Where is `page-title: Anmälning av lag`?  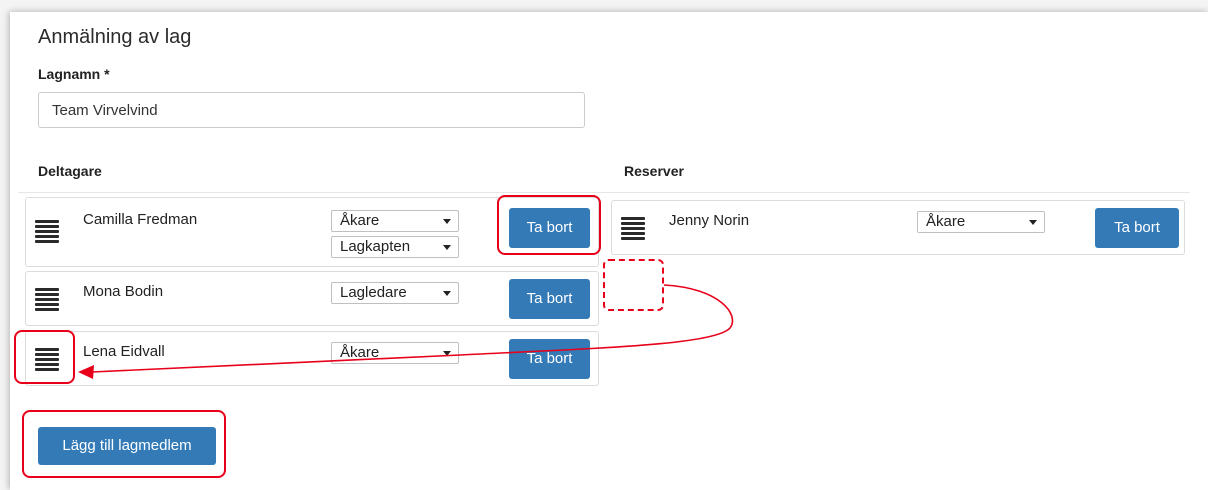 page-title: Anmälning av lag is located at coordinates (115, 37).